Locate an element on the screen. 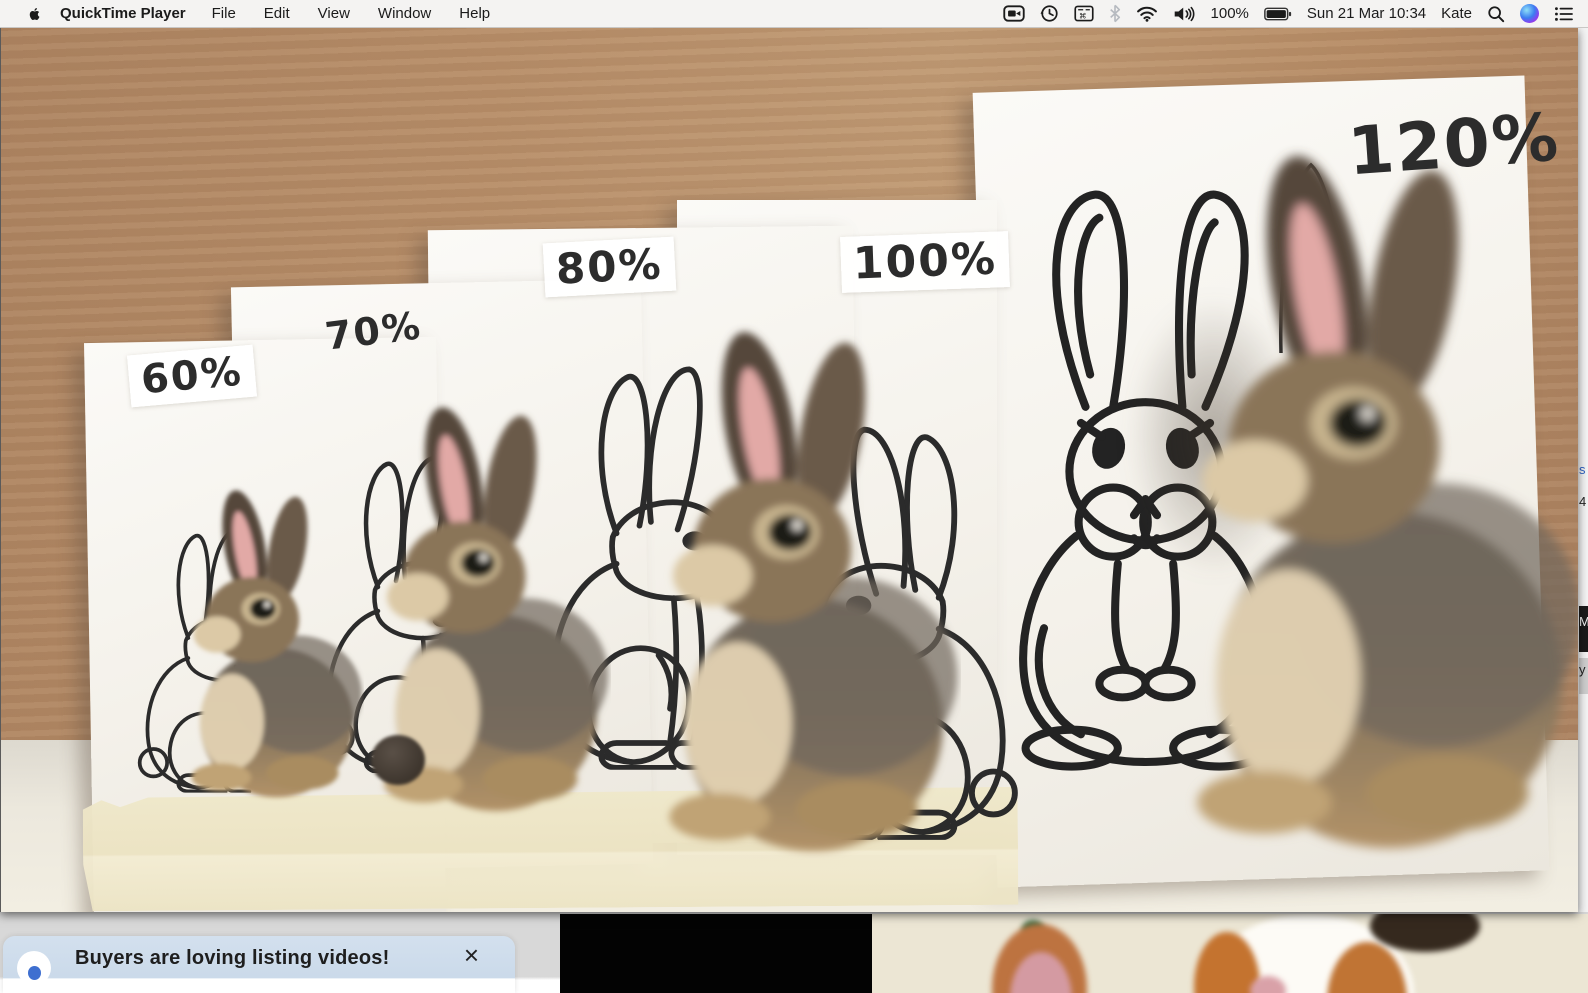 This screenshot has height=993, width=1588. notification-close-button: × is located at coordinates (471, 955).